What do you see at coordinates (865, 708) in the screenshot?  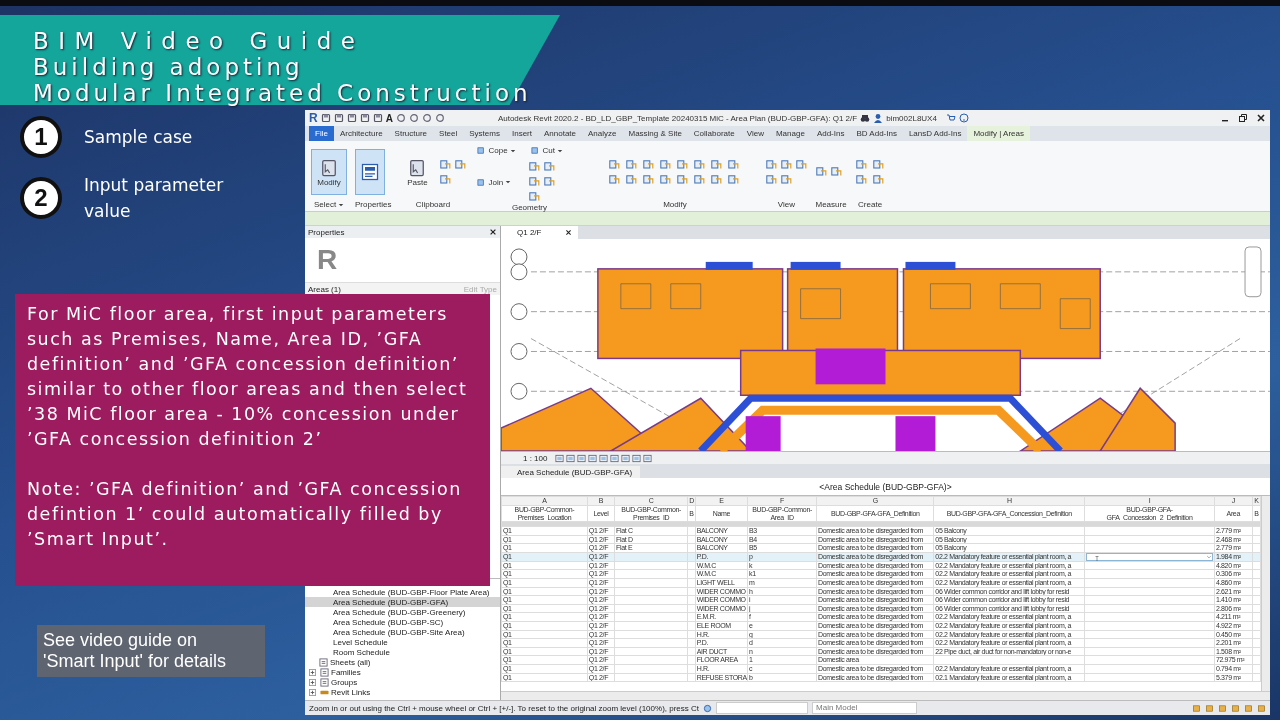 I see `workset-field: Main Model` at bounding box center [865, 708].